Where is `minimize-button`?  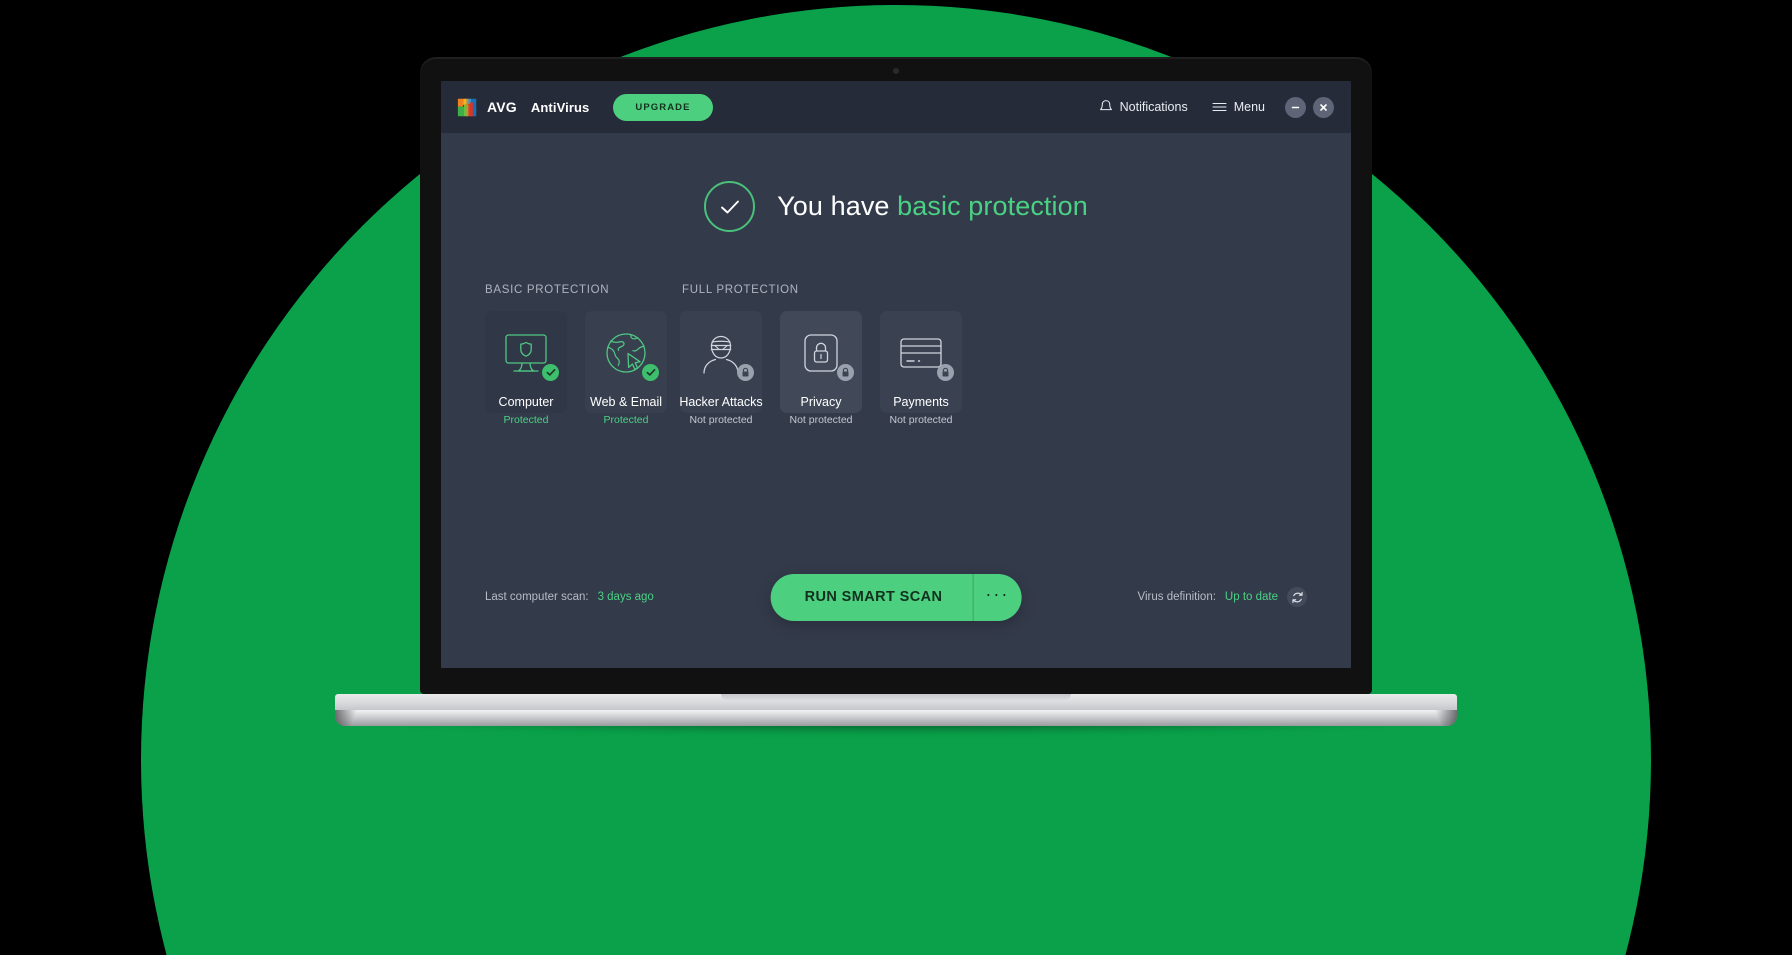
minimize-button is located at coordinates (1295, 107).